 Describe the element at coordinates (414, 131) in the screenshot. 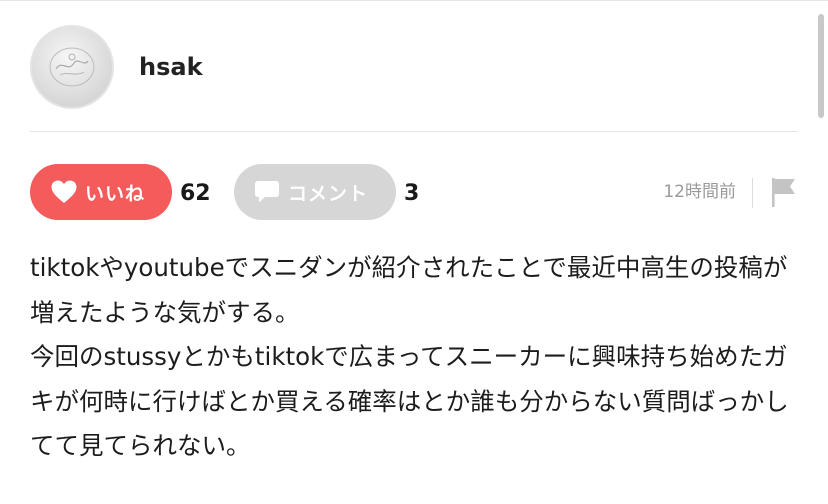

I see `divider` at that location.